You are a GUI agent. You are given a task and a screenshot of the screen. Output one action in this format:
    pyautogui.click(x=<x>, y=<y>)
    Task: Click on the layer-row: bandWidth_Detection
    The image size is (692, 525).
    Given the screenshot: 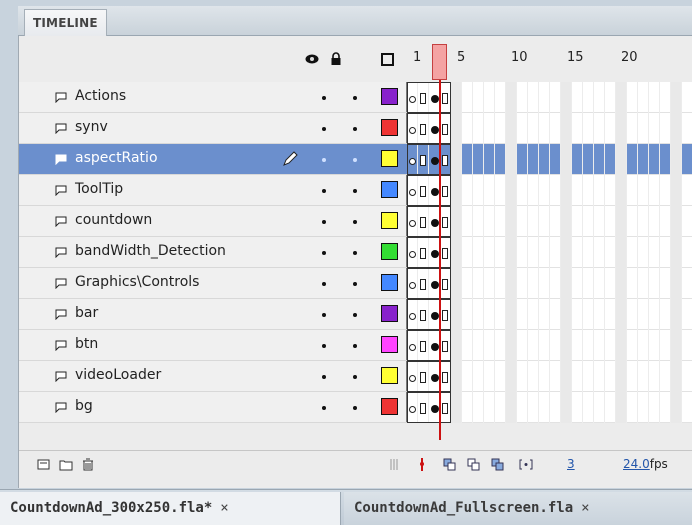 What is the action you would take?
    pyautogui.click(x=213, y=252)
    